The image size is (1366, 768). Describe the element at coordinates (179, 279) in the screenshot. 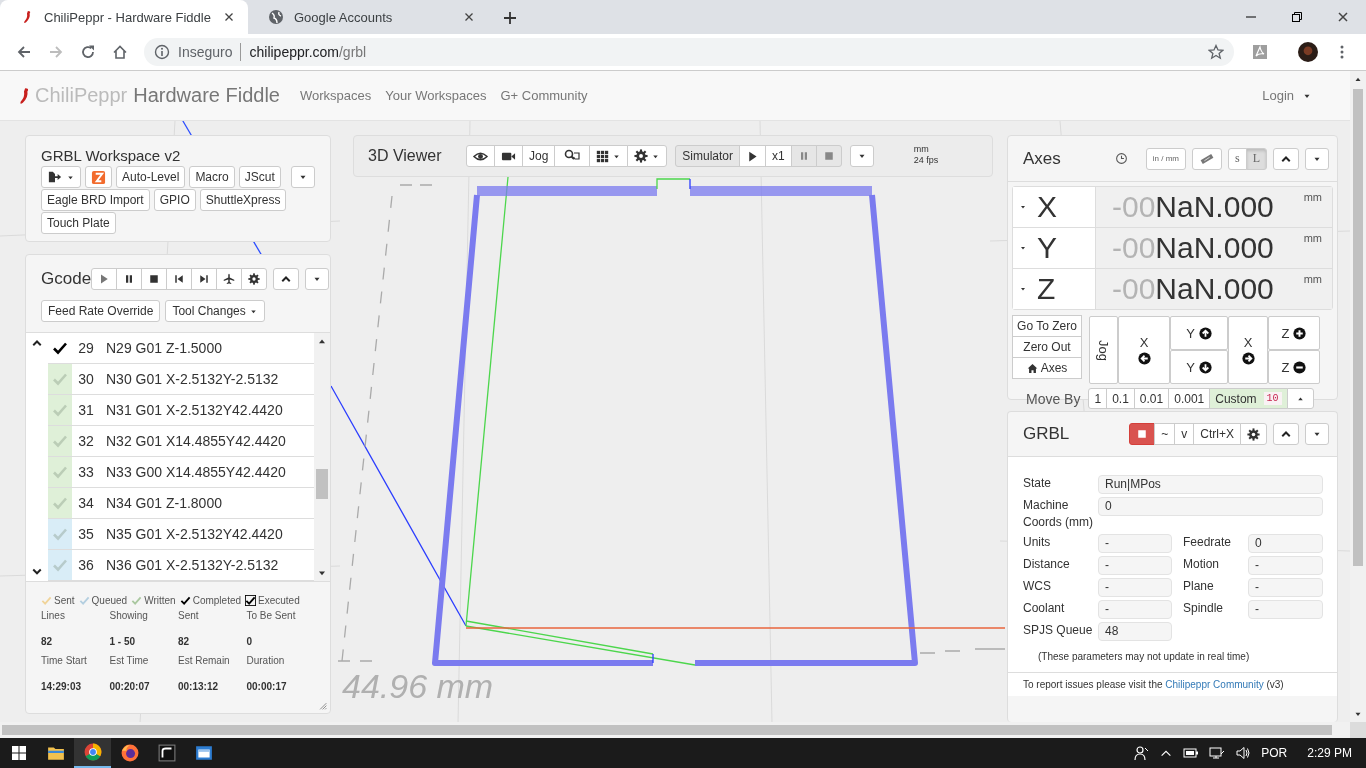

I see `previous-button` at that location.